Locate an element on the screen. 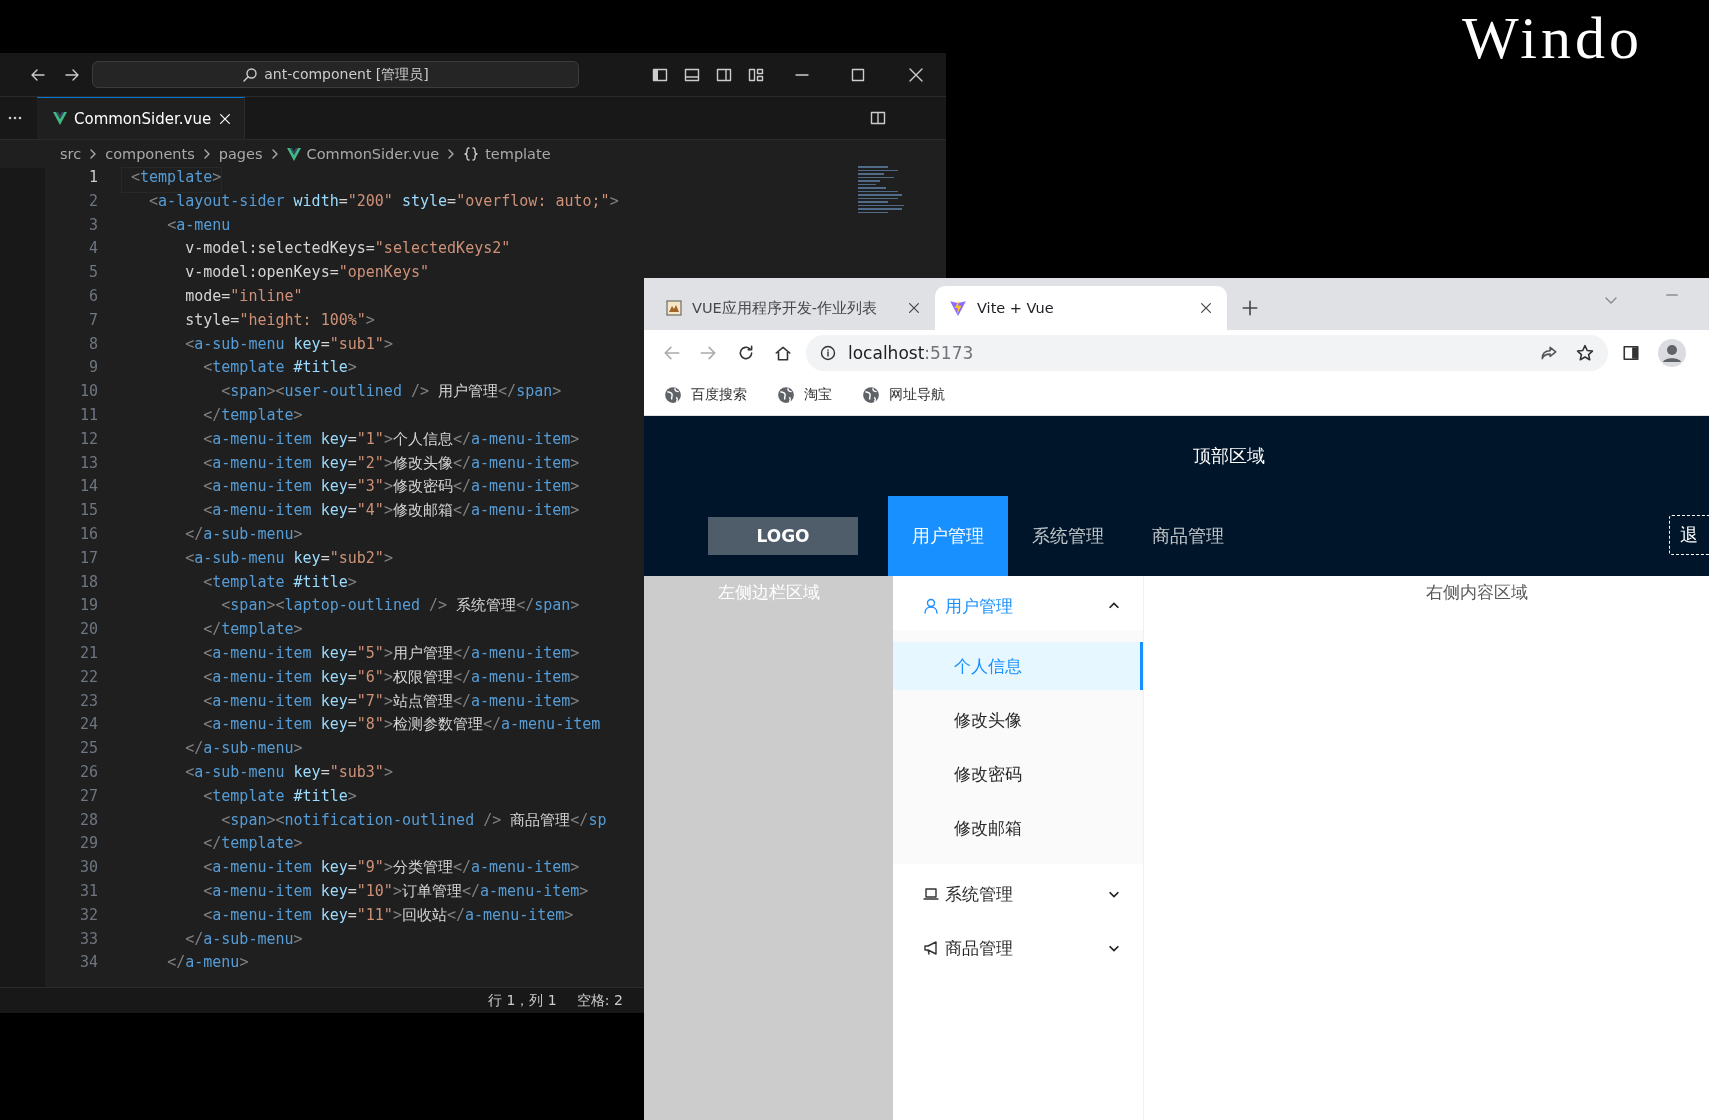 The image size is (1709, 1120). menu-item: 修改邮箱 is located at coordinates (1018, 828).